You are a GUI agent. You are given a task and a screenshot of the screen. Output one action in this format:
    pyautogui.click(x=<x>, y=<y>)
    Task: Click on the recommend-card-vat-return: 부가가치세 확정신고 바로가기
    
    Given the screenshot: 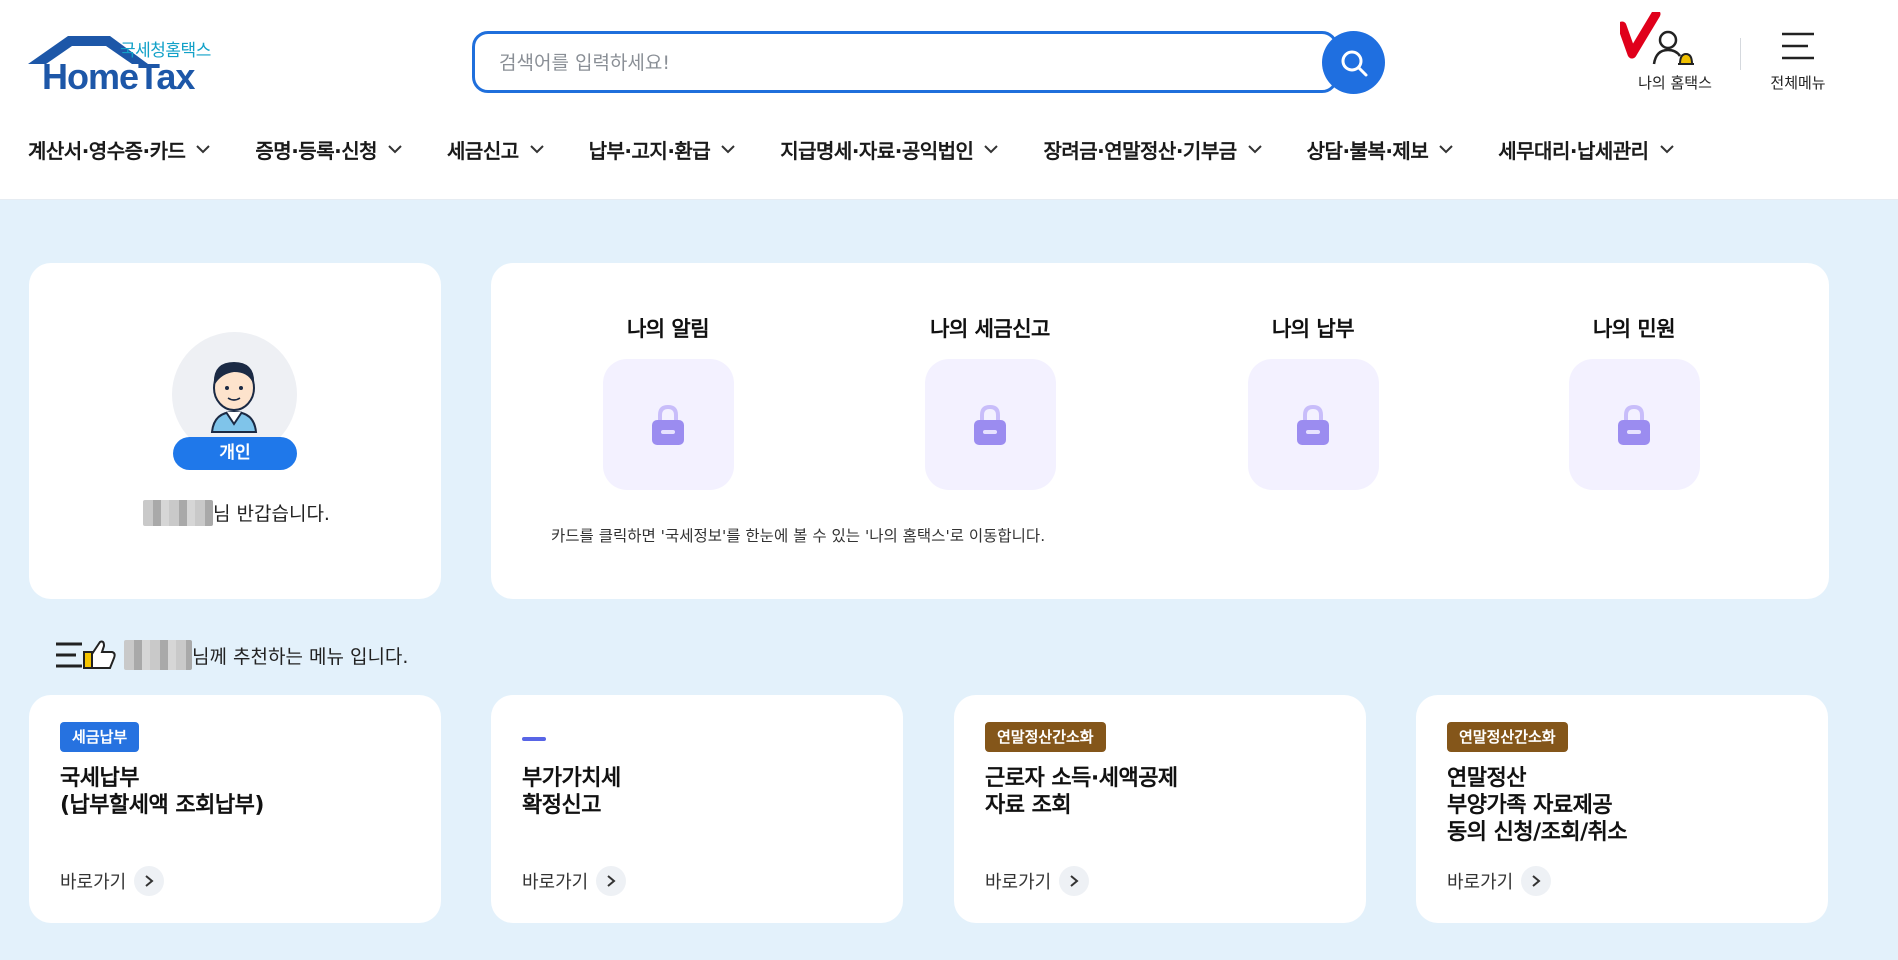 What is the action you would take?
    pyautogui.click(x=697, y=809)
    